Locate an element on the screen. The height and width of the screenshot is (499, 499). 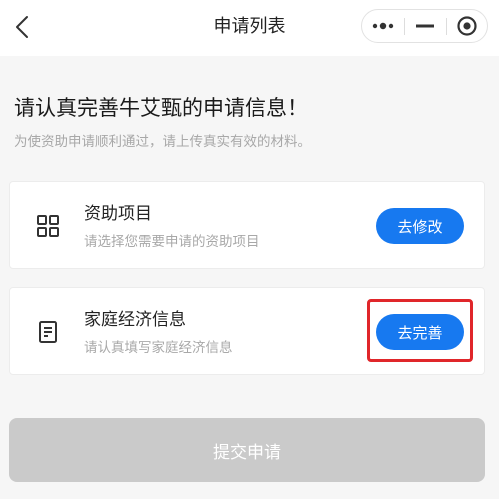
mini-program-capsule is located at coordinates (424, 26).